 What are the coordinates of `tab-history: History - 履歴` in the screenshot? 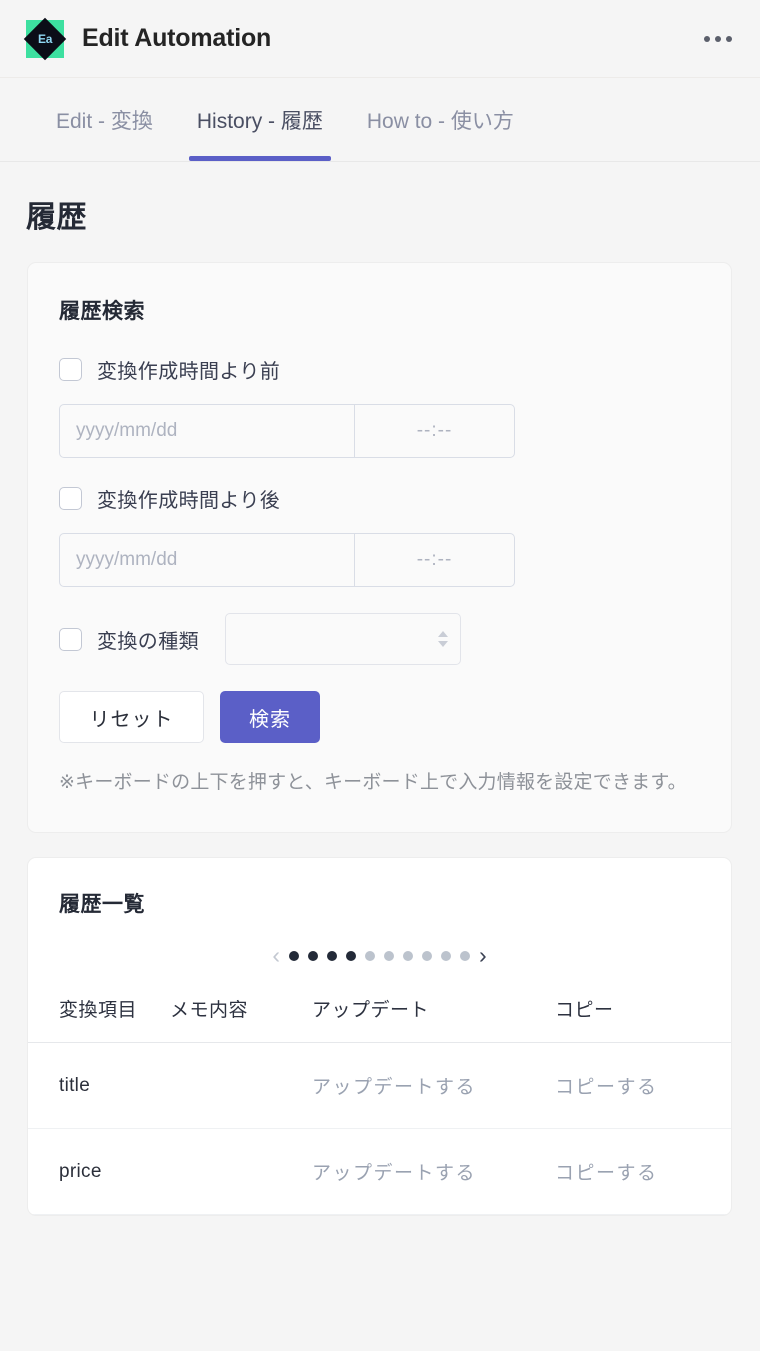 It's located at (260, 119).